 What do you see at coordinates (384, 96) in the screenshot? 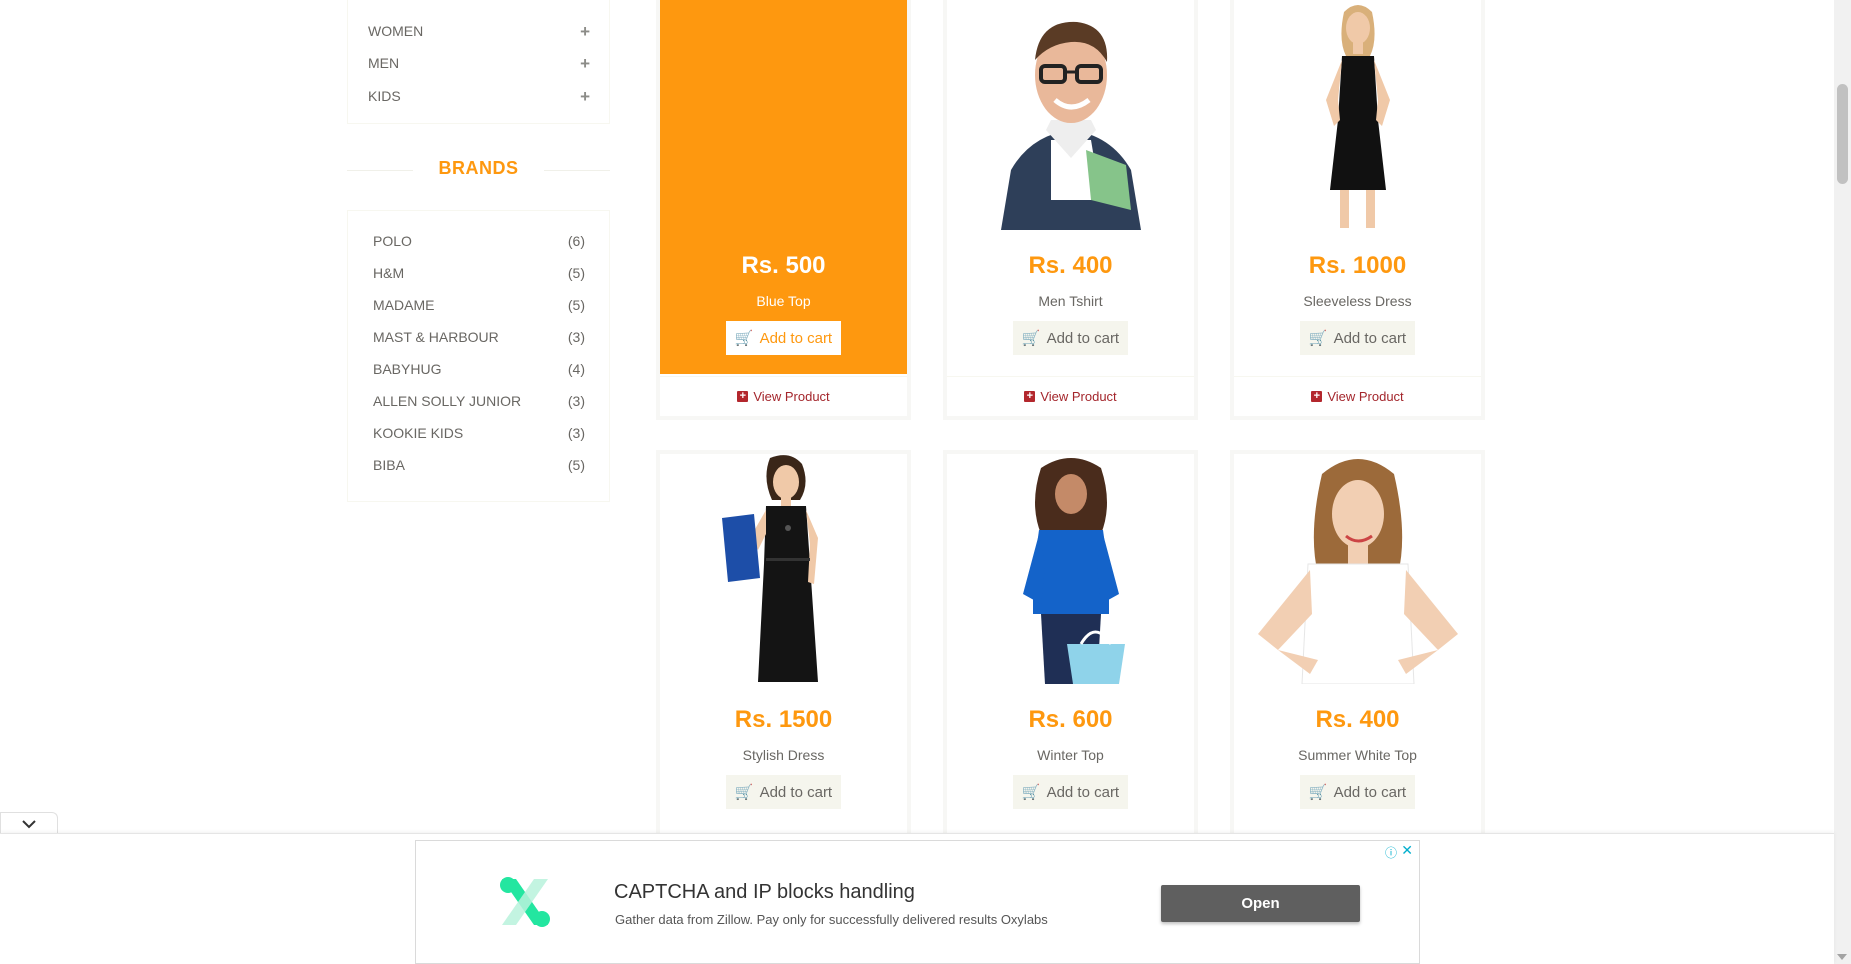
I see `category-label: KIDS` at bounding box center [384, 96].